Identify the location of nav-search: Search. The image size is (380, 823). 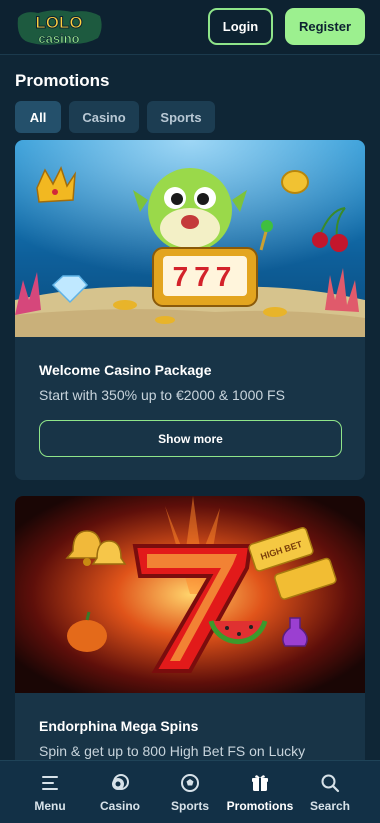
(330, 792).